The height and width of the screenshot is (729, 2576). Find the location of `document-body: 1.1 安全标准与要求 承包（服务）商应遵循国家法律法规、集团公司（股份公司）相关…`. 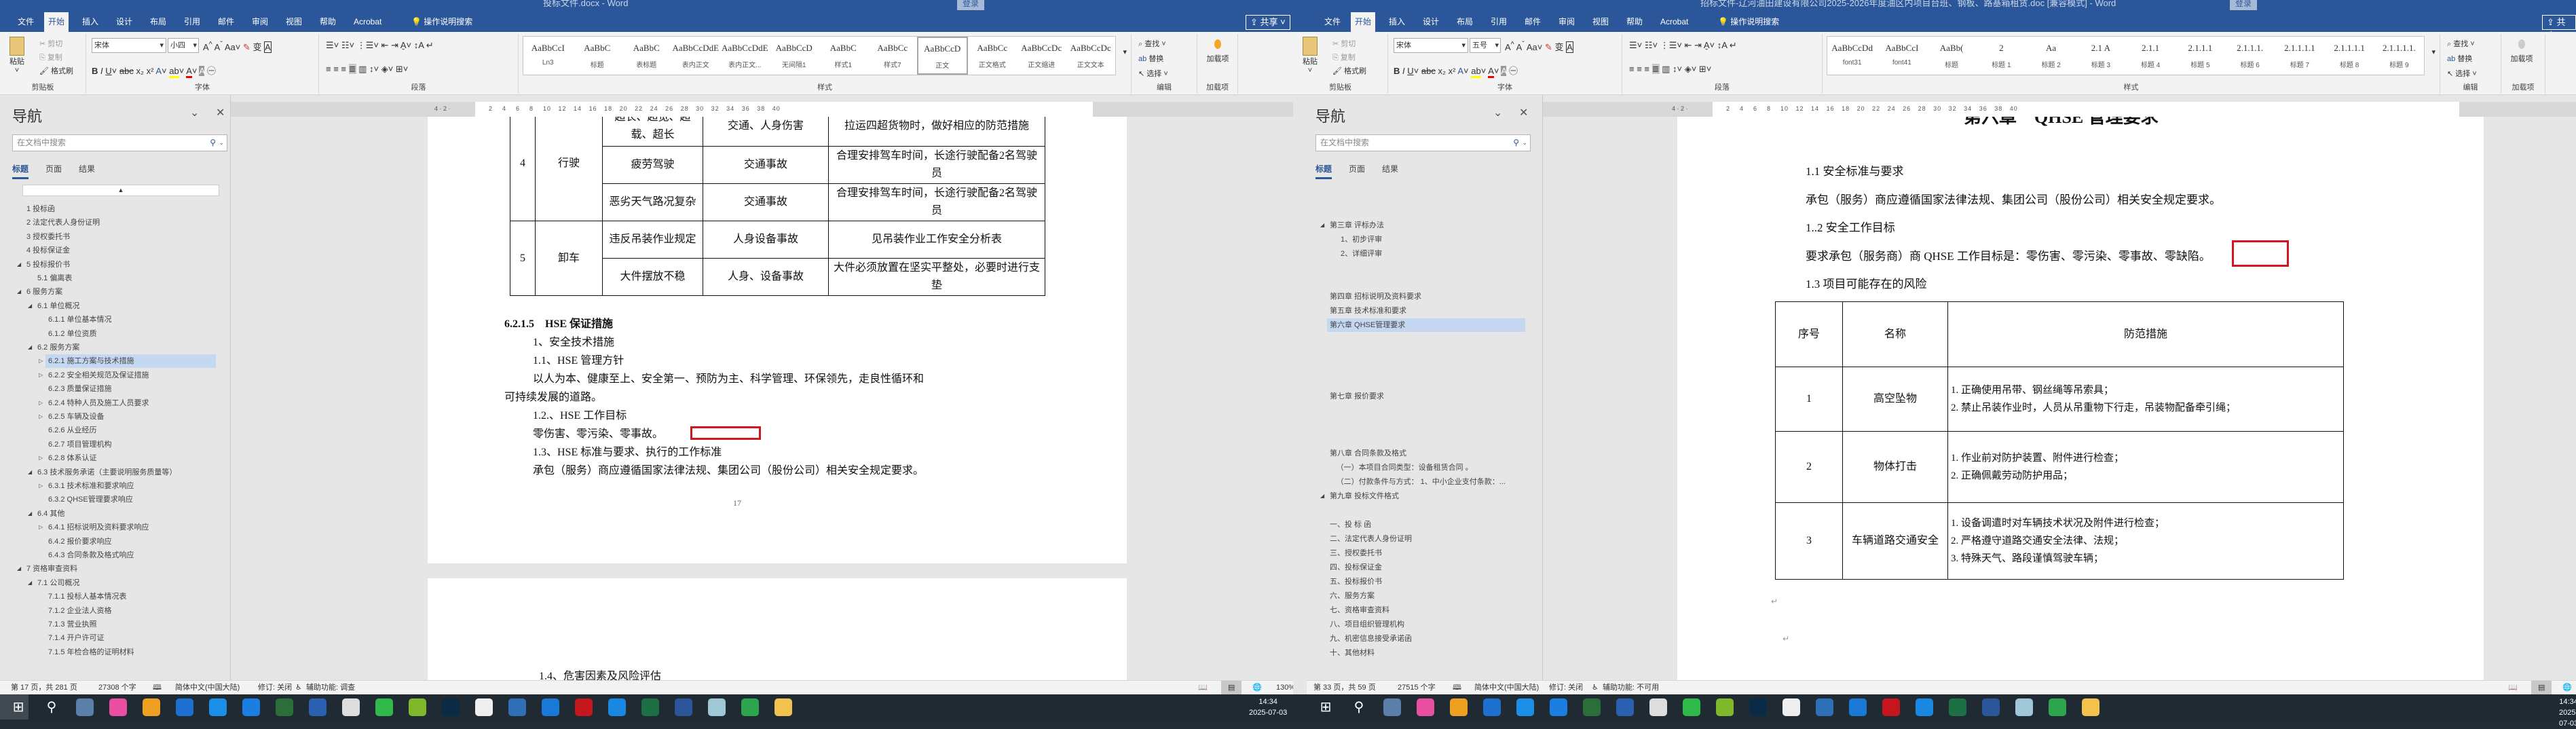

document-body: 1.1 安全标准与要求 承包（服务）商应遵循国家法律法规、集团公司（股份公司）相关… is located at coordinates (2014, 228).